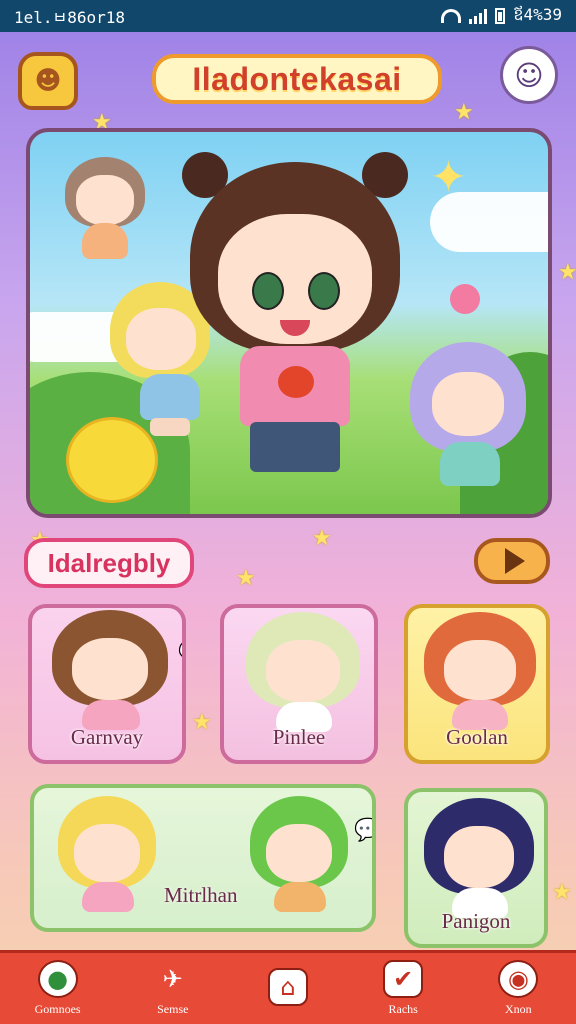 The height and width of the screenshot is (1024, 576). What do you see at coordinates (478, 16) in the screenshot?
I see `signal-icon` at bounding box center [478, 16].